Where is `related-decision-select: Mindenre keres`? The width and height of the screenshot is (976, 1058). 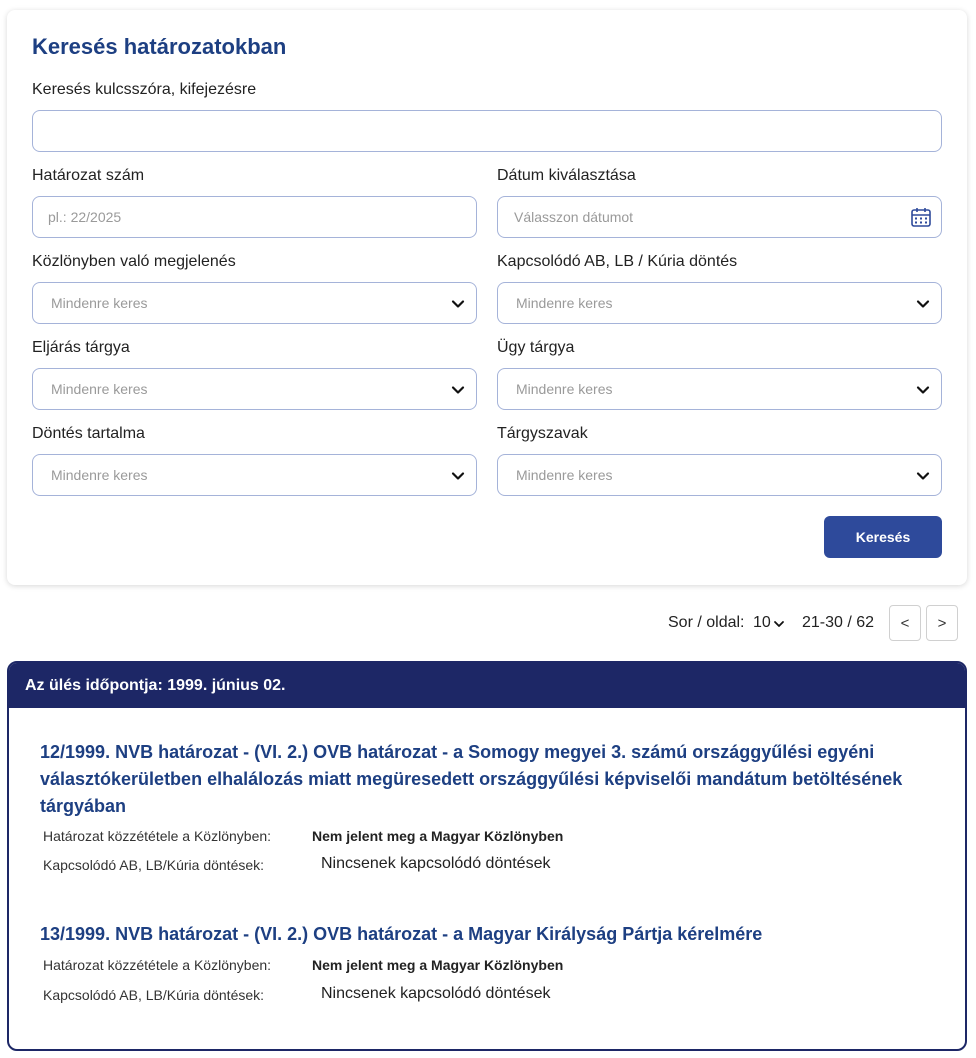 related-decision-select: Mindenre keres is located at coordinates (719, 303).